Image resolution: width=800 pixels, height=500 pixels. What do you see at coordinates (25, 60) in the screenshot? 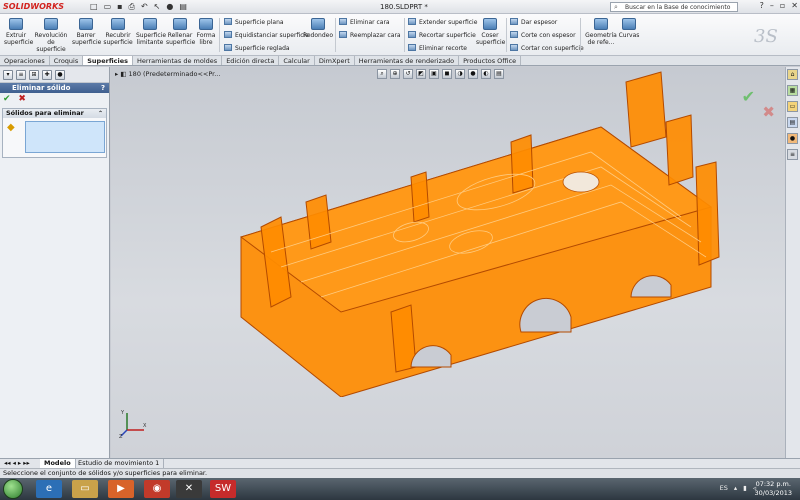
I see `tab-operaciones: Operaciones` at bounding box center [25, 60].